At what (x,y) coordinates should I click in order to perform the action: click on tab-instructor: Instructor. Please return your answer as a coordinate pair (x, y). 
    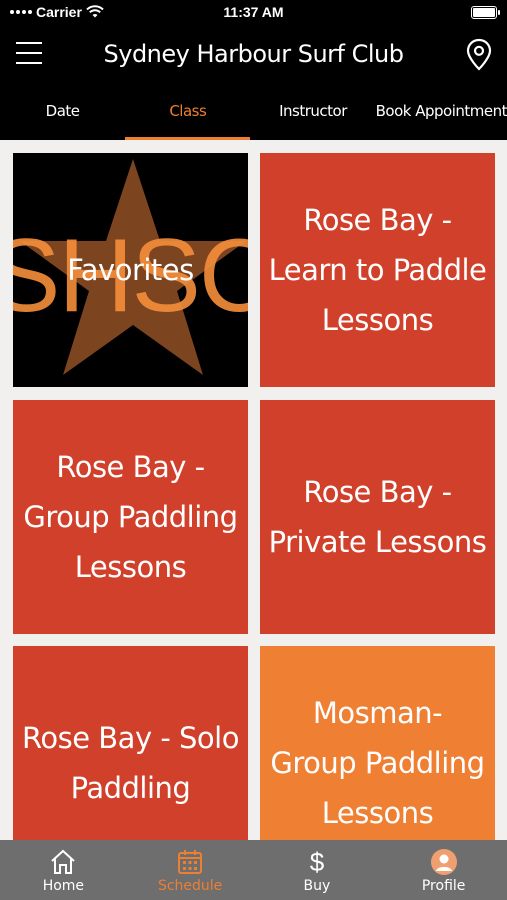
    Looking at the image, I should click on (312, 113).